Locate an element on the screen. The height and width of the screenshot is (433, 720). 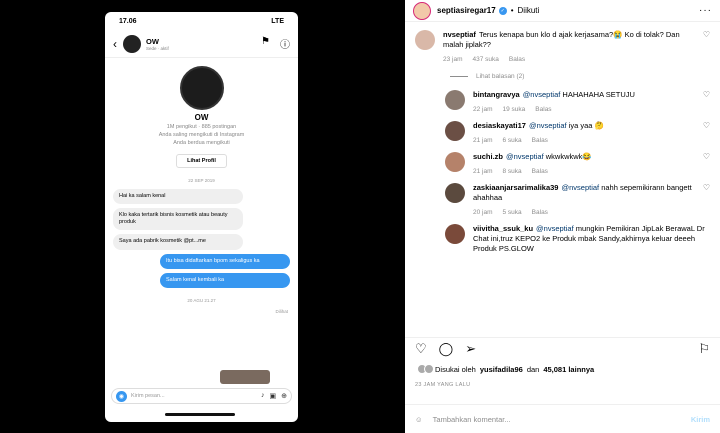
mic-icon: ♪ is located at coordinates (263, 395).